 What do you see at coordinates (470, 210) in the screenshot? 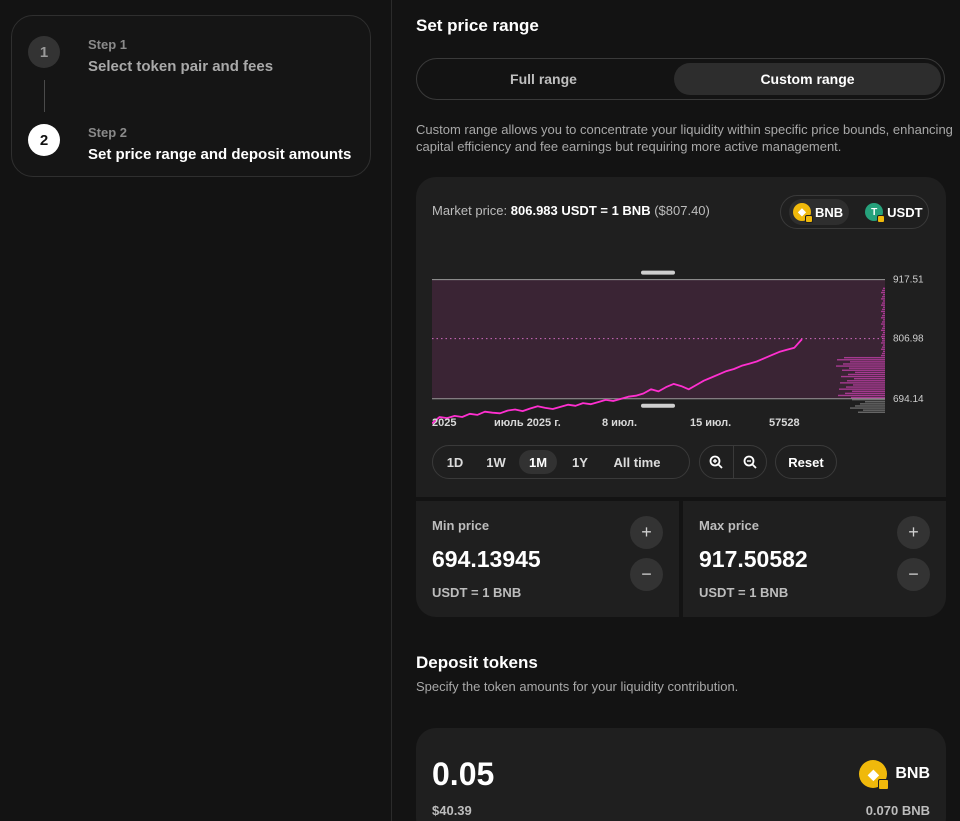
I see `market-price-label: Market price:` at bounding box center [470, 210].